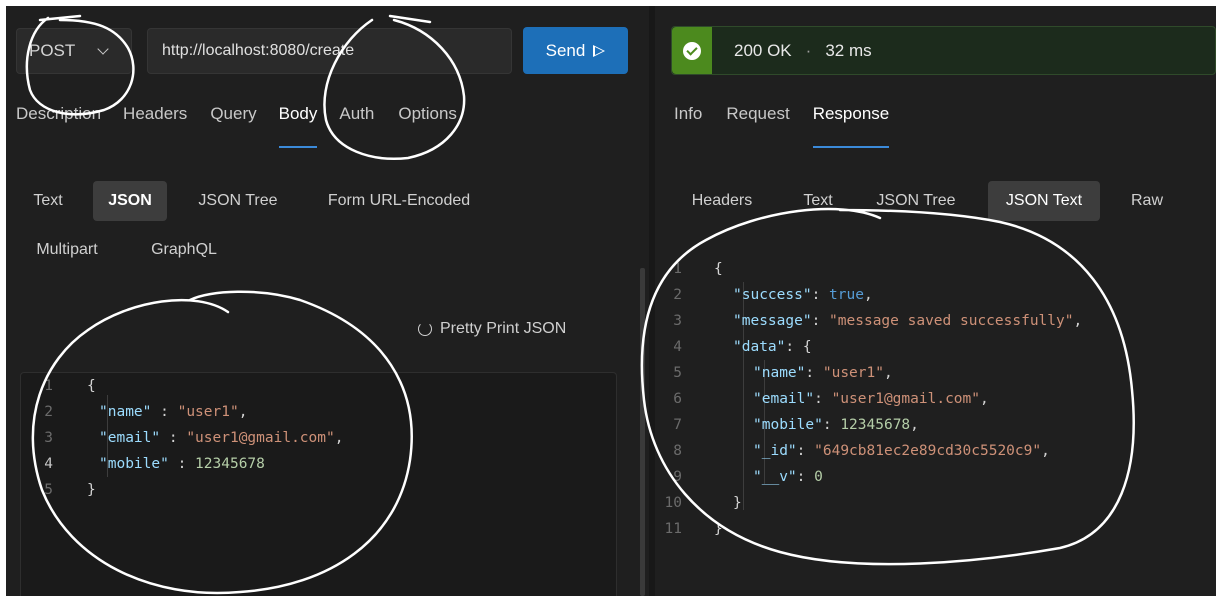  Describe the element at coordinates (677, 477) in the screenshot. I see `line-number: 9` at that location.